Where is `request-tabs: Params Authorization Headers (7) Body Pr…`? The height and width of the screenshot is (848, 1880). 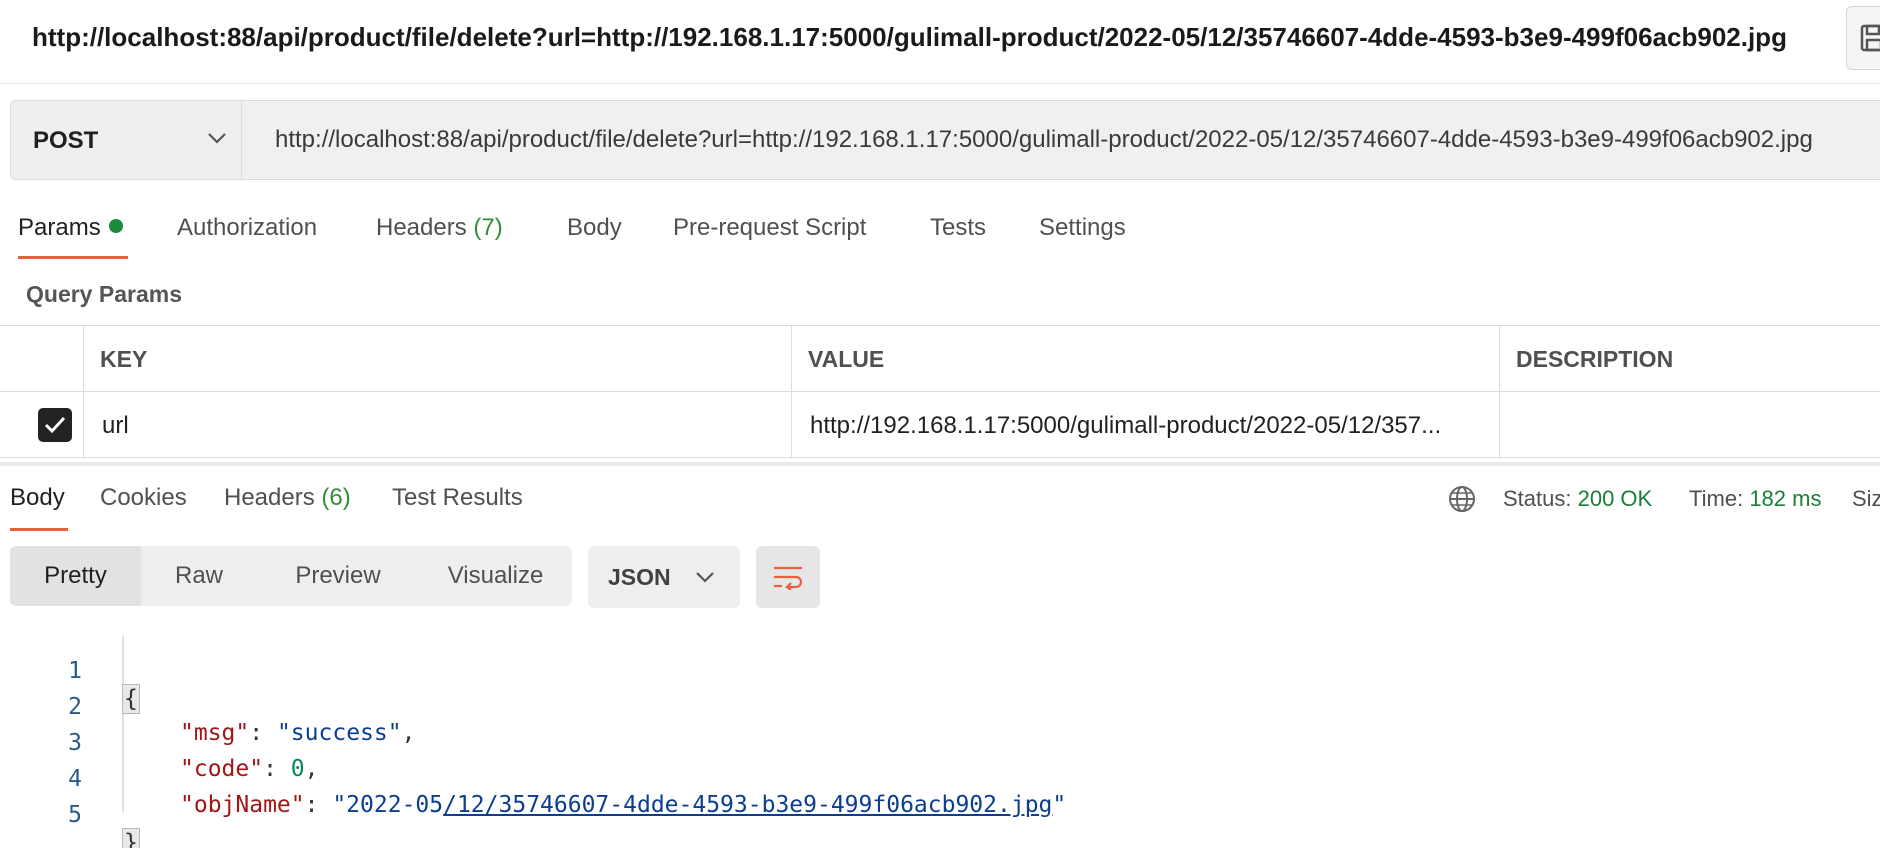
request-tabs: Params Authorization Headers (7) Body Pr… is located at coordinates (940, 234).